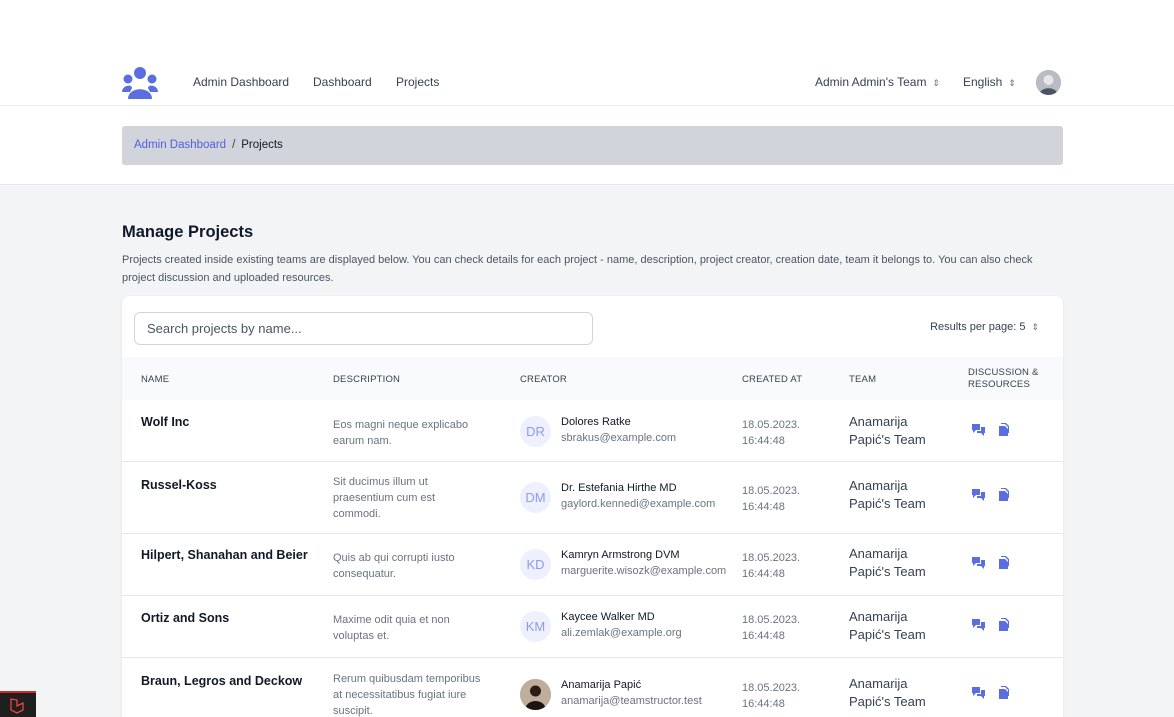 The image size is (1174, 717). What do you see at coordinates (165, 422) in the screenshot?
I see `project-name: Wolf Inc` at bounding box center [165, 422].